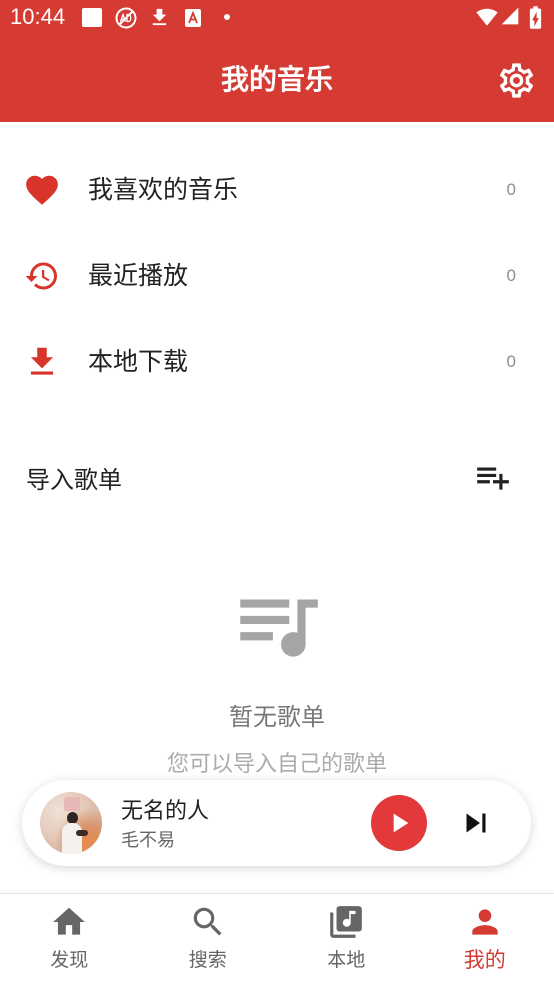  What do you see at coordinates (69, 921) in the screenshot?
I see `home-icon` at bounding box center [69, 921].